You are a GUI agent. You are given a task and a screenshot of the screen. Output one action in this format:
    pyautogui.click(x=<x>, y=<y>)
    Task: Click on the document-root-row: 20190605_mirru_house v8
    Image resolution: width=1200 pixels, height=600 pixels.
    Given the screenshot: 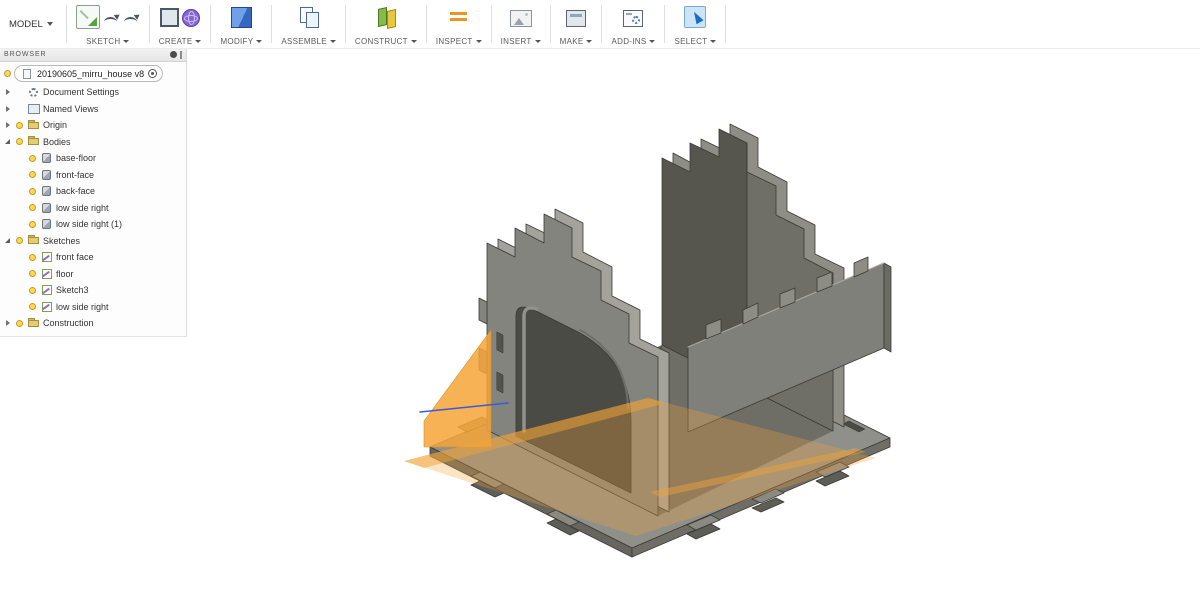 What is the action you would take?
    pyautogui.click(x=93, y=73)
    